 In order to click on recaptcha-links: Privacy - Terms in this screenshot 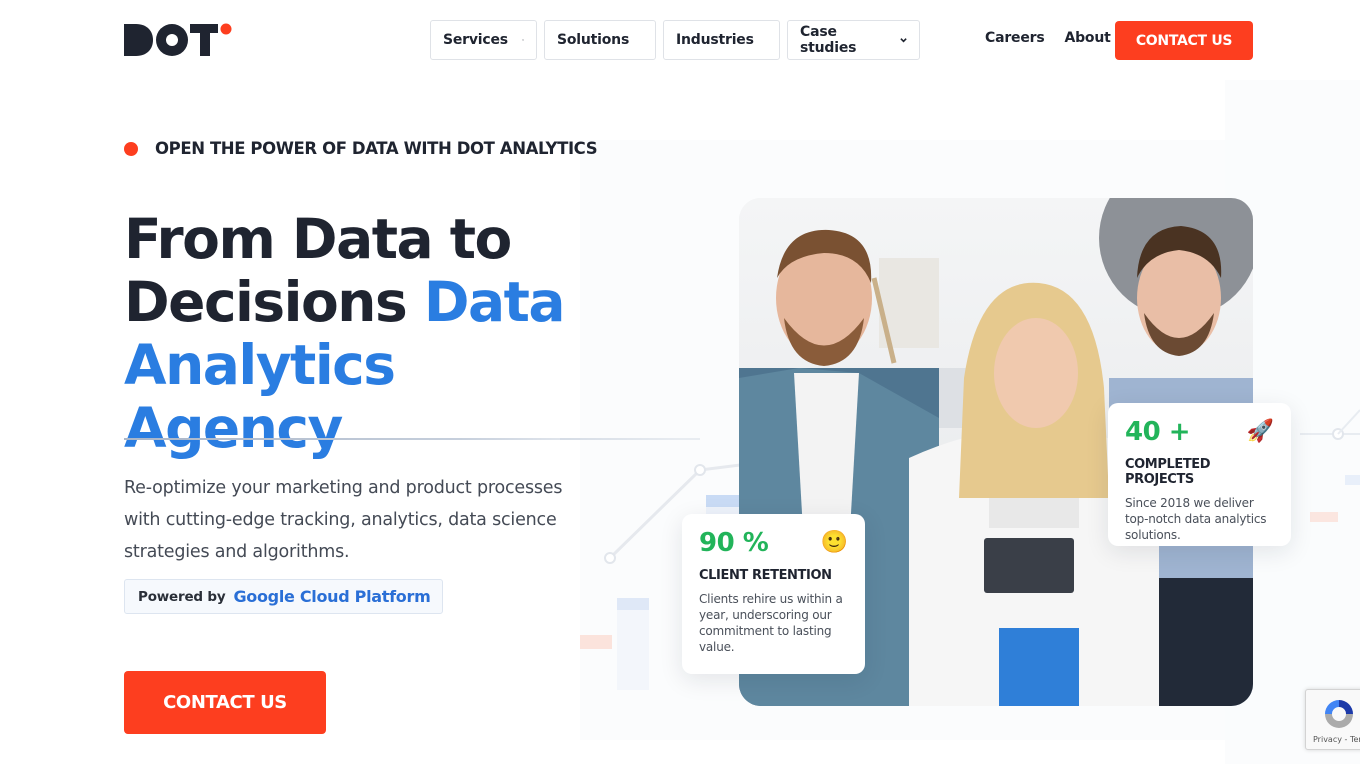, I will do `click(1336, 739)`.